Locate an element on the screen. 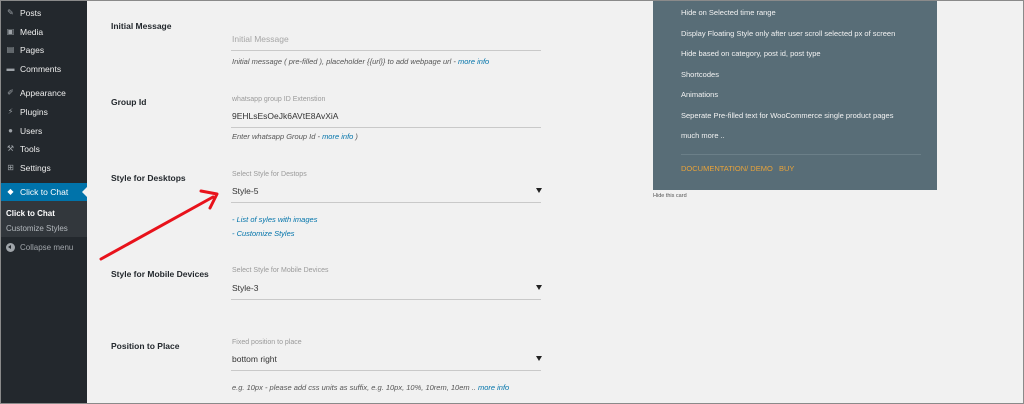 Image resolution: width=1024 pixels, height=404 pixels. submenu: Click to Chat Customize Styles is located at coordinates (44, 219).